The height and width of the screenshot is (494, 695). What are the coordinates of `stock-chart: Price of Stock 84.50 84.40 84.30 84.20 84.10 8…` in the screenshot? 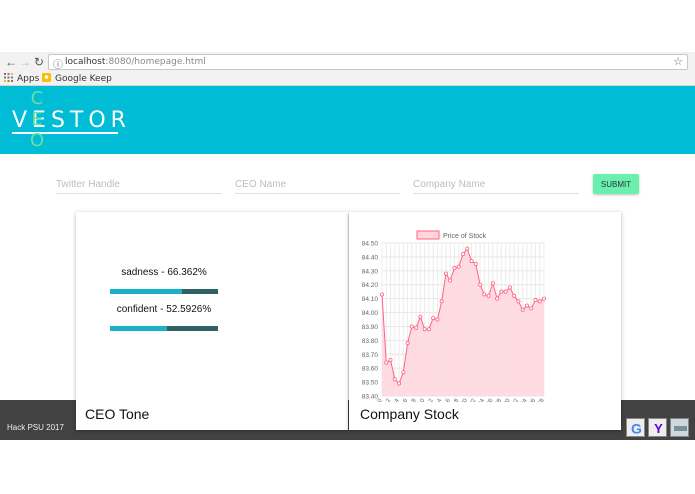 It's located at (454, 316).